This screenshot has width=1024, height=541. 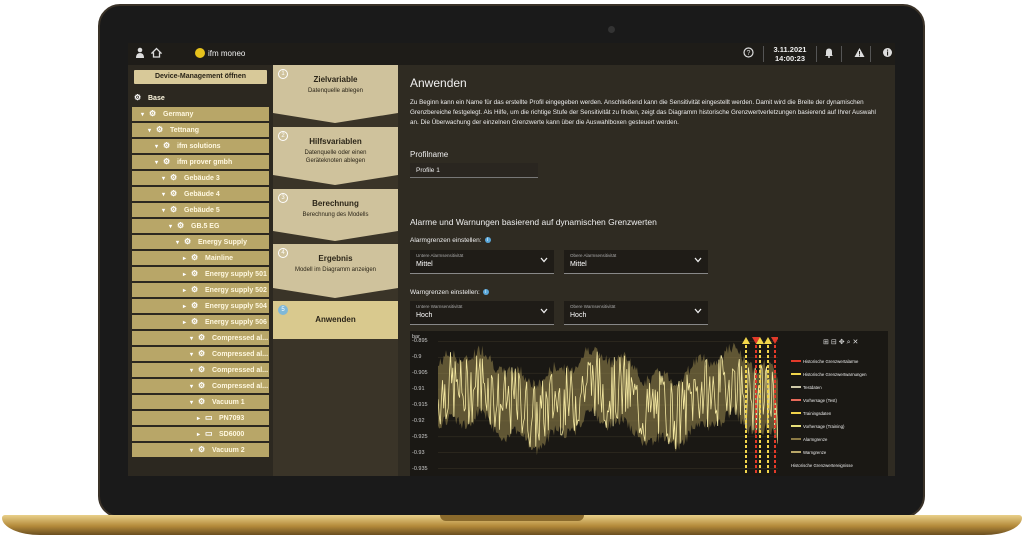 I want to click on lower-warn-select: Untere Warnsensitivität Hoch, so click(x=482, y=313).